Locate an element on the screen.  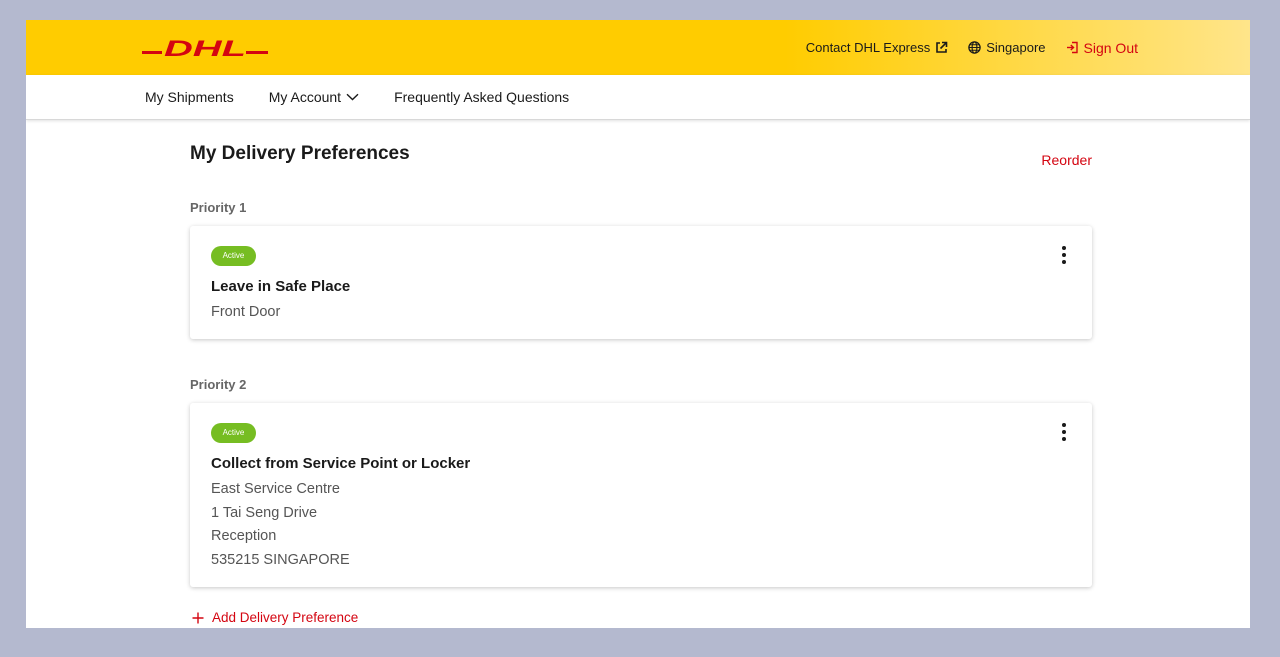
preference-detail: Front Door is located at coordinates (246, 312).